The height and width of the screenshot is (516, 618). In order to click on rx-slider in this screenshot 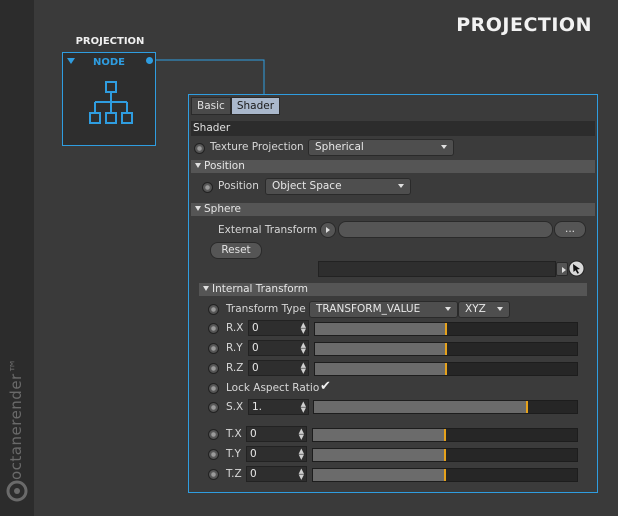, I will do `click(446, 329)`.